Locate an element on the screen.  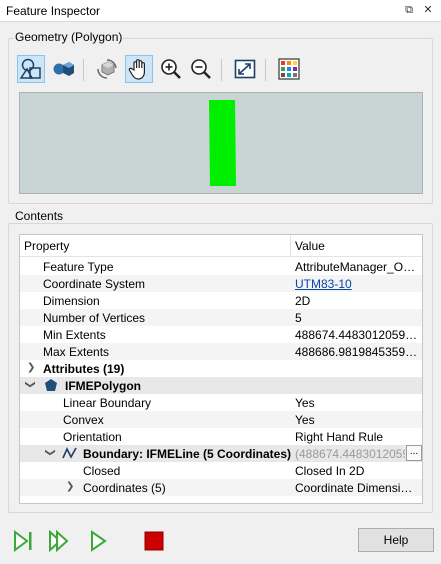
zoom-out-icon is located at coordinates (201, 69).